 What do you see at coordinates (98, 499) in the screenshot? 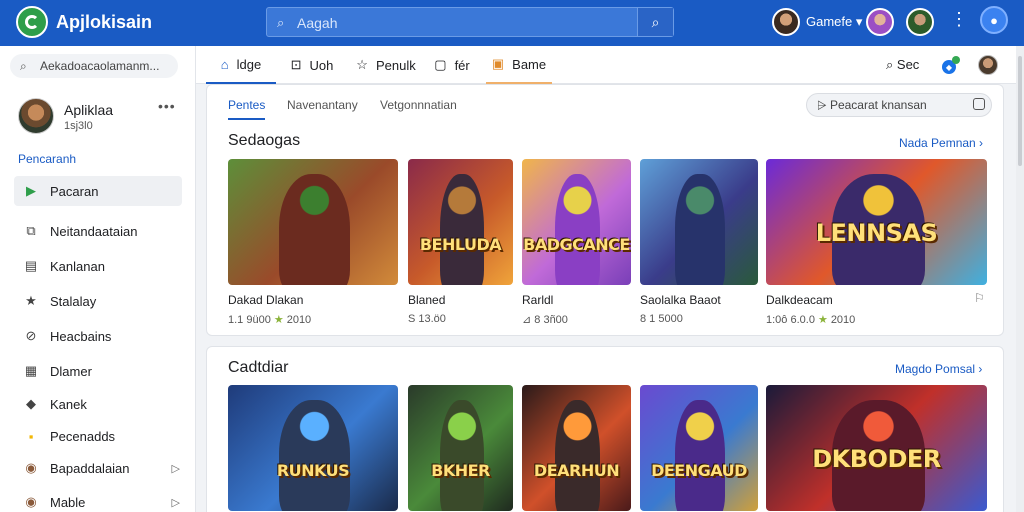
I see `sidebar-item-9: ◉ Mable ▷` at bounding box center [98, 499].